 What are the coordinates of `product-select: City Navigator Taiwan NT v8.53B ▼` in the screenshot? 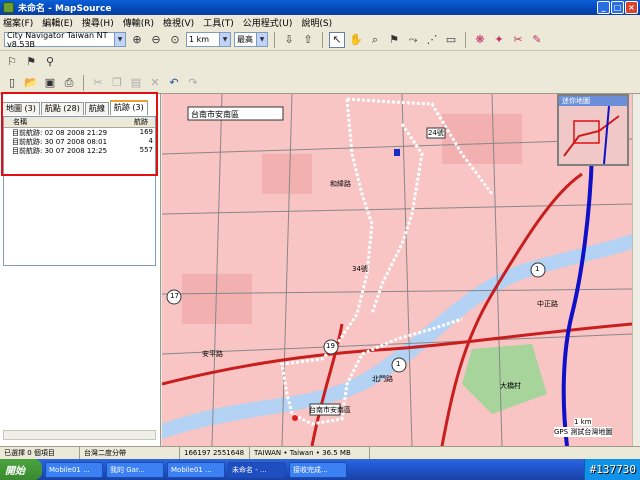 It's located at (65, 40).